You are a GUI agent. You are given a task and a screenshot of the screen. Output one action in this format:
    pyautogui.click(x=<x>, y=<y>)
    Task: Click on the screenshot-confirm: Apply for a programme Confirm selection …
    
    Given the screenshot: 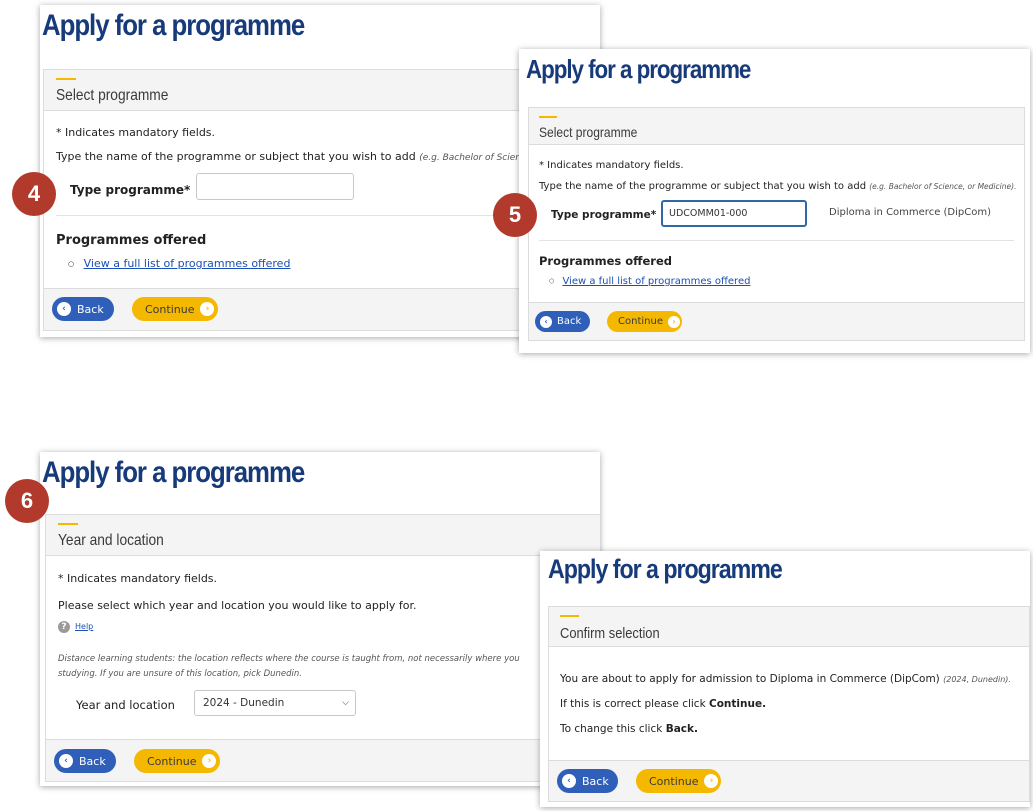 What is the action you would take?
    pyautogui.click(x=785, y=679)
    